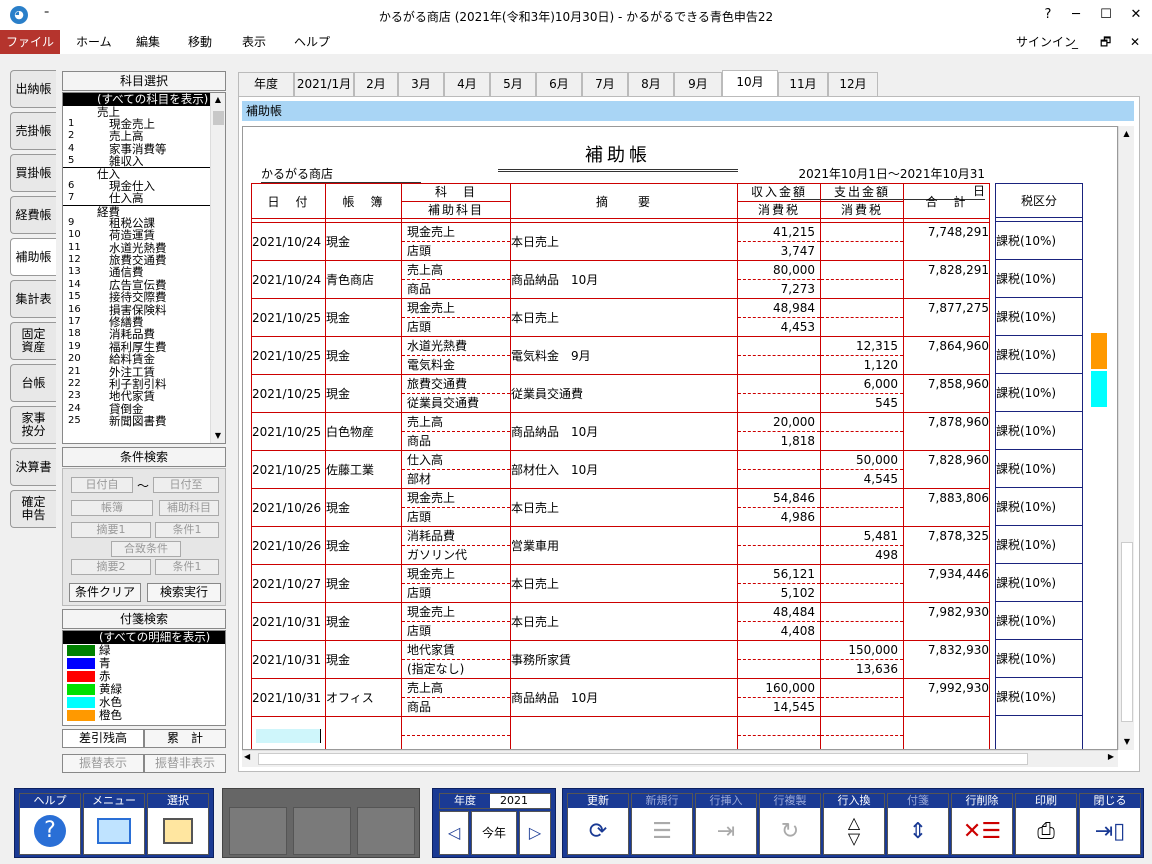  Describe the element at coordinates (946, 241) in the screenshot. I see `total-cell: 7,748,291` at that location.